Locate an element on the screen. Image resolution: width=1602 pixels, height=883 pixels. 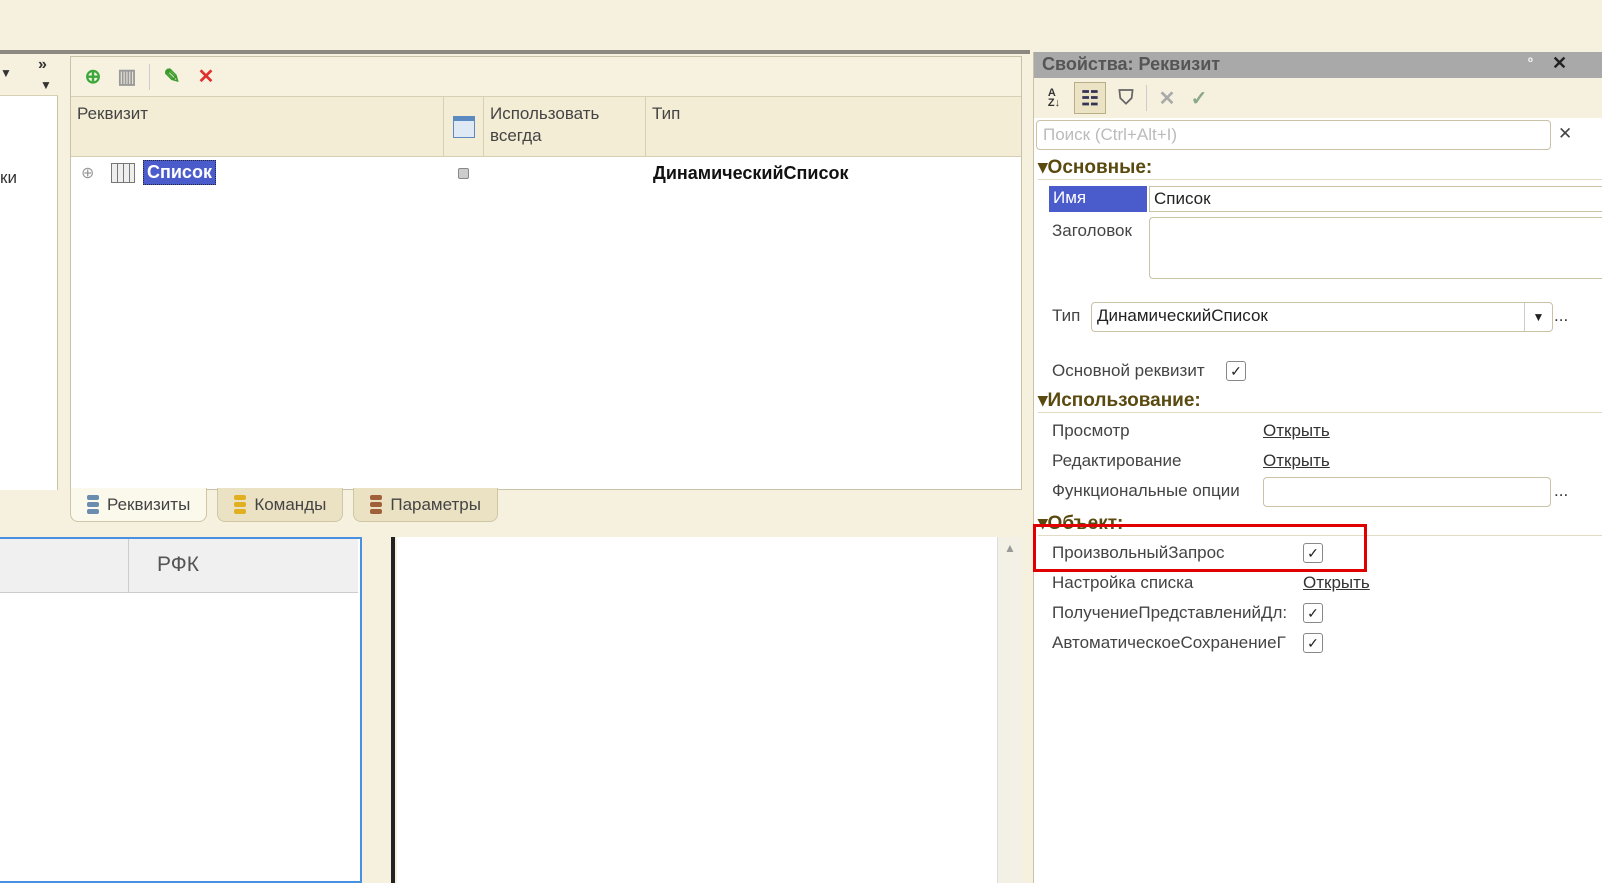
attributes-icon is located at coordinates (93, 504).